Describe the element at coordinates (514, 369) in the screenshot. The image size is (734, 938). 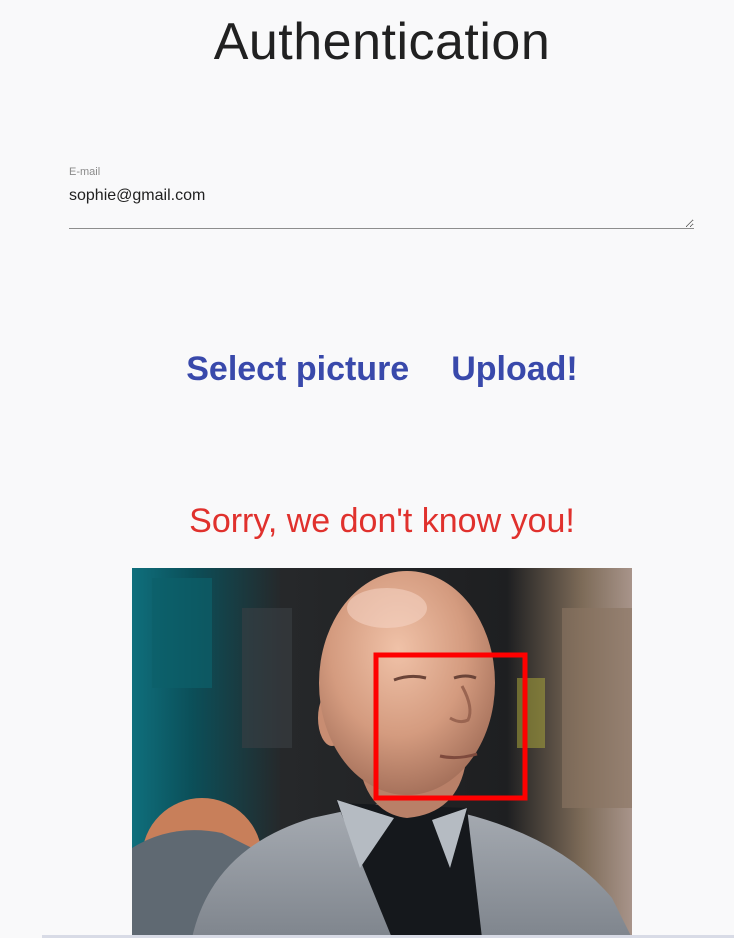
I see `upload-button: Upload!` at that location.